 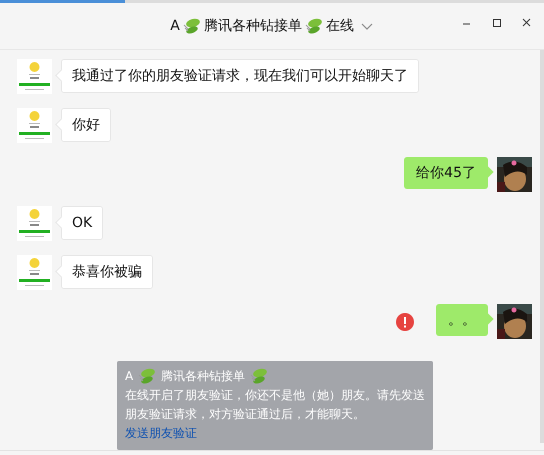 What do you see at coordinates (367, 26) in the screenshot?
I see `chevron-down-icon` at bounding box center [367, 26].